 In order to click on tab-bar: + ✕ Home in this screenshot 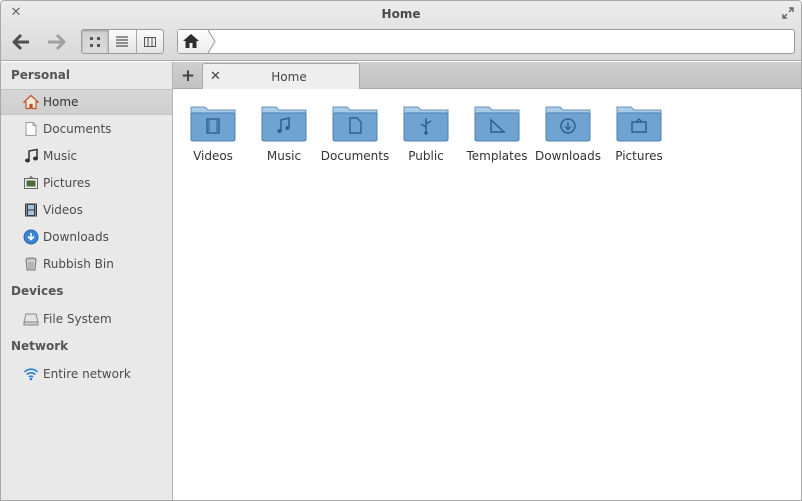, I will do `click(487, 76)`.